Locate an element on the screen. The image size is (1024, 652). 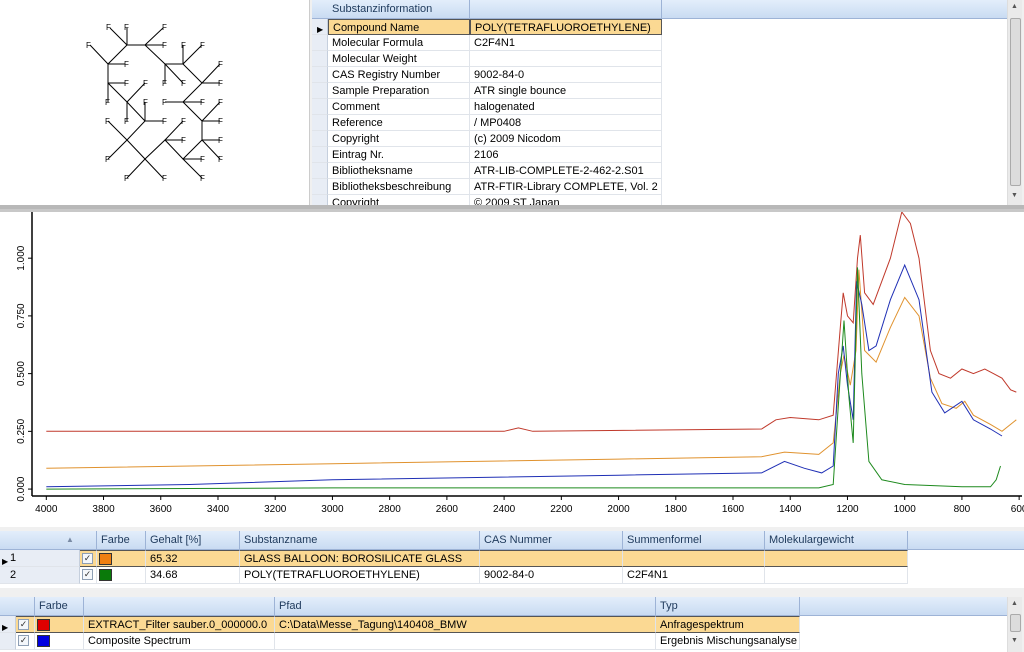
info-row: Comment halogenated is located at coordinates (487, 107).